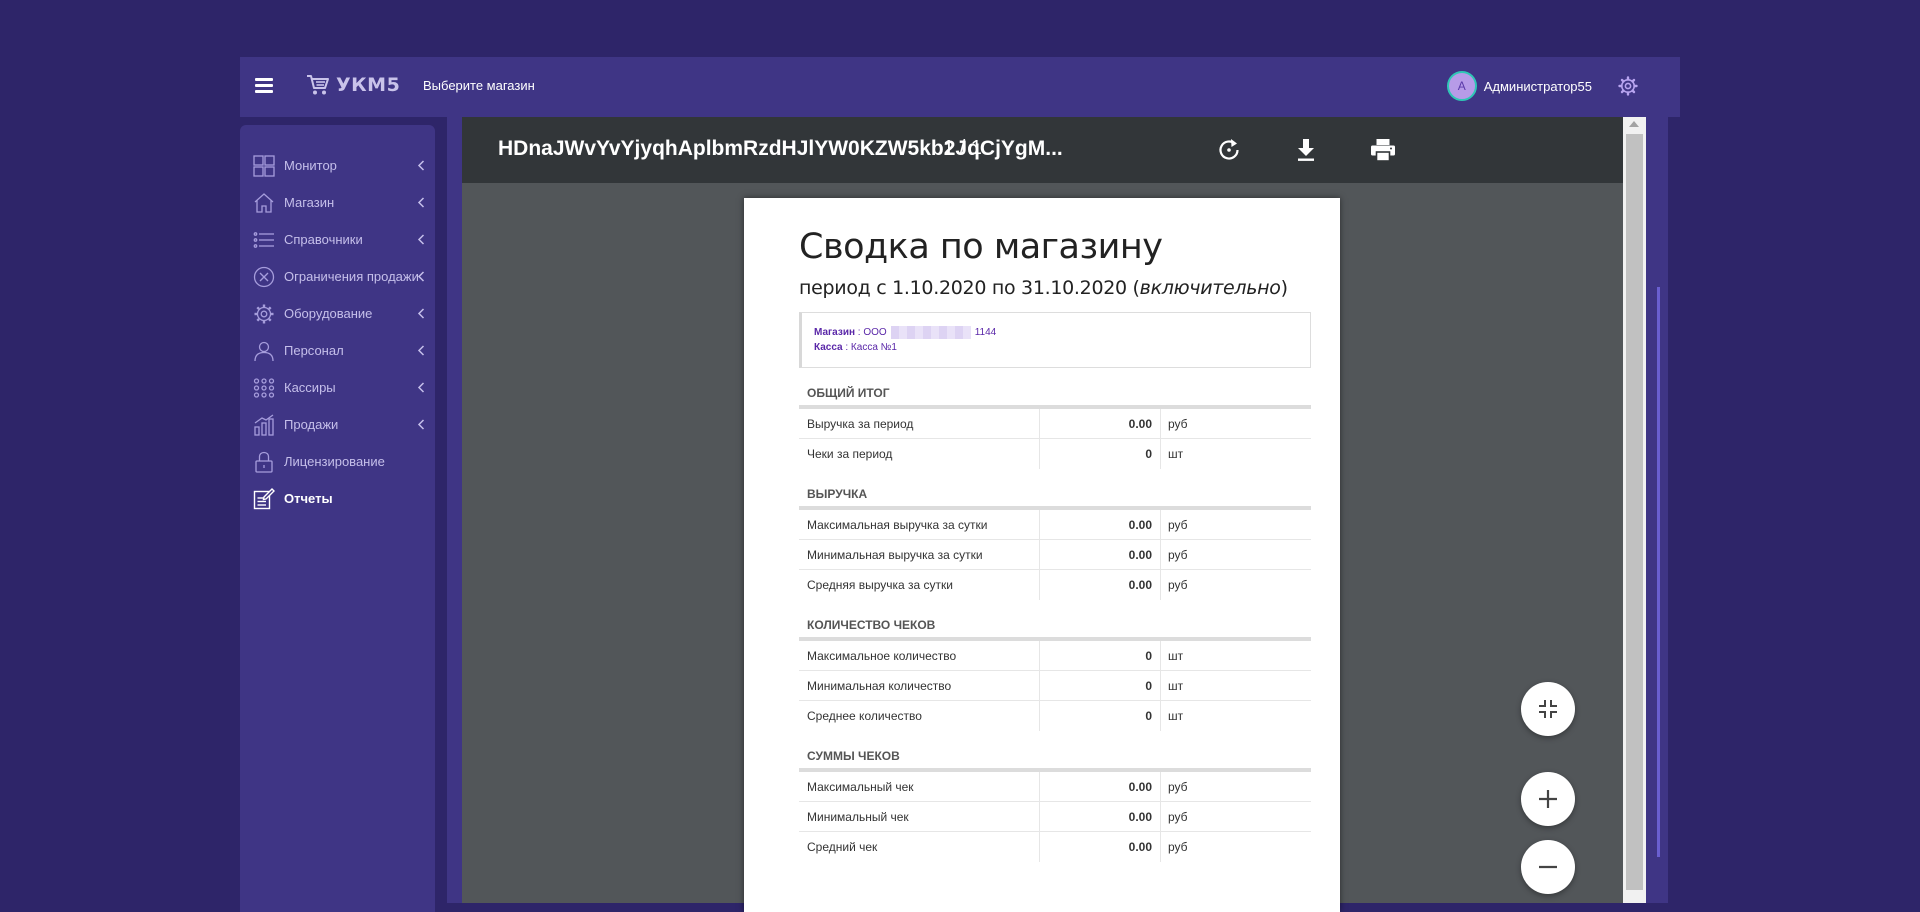  I want to click on redacted-block, so click(930, 332).